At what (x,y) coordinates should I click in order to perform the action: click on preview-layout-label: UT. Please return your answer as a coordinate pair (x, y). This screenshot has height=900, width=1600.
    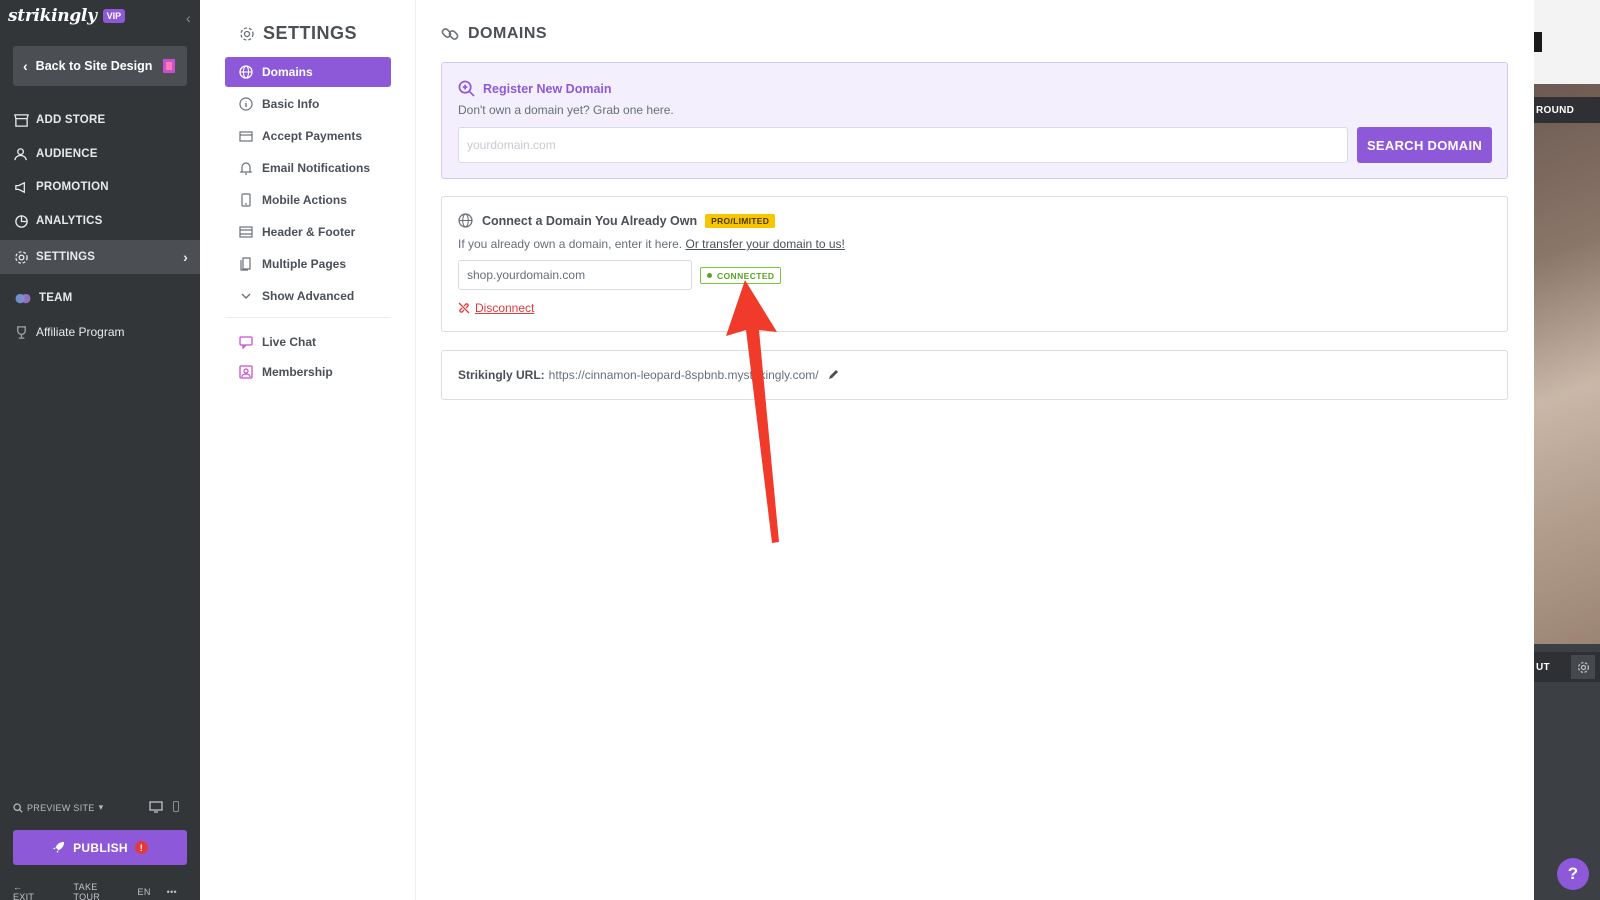
    Looking at the image, I should click on (1543, 667).